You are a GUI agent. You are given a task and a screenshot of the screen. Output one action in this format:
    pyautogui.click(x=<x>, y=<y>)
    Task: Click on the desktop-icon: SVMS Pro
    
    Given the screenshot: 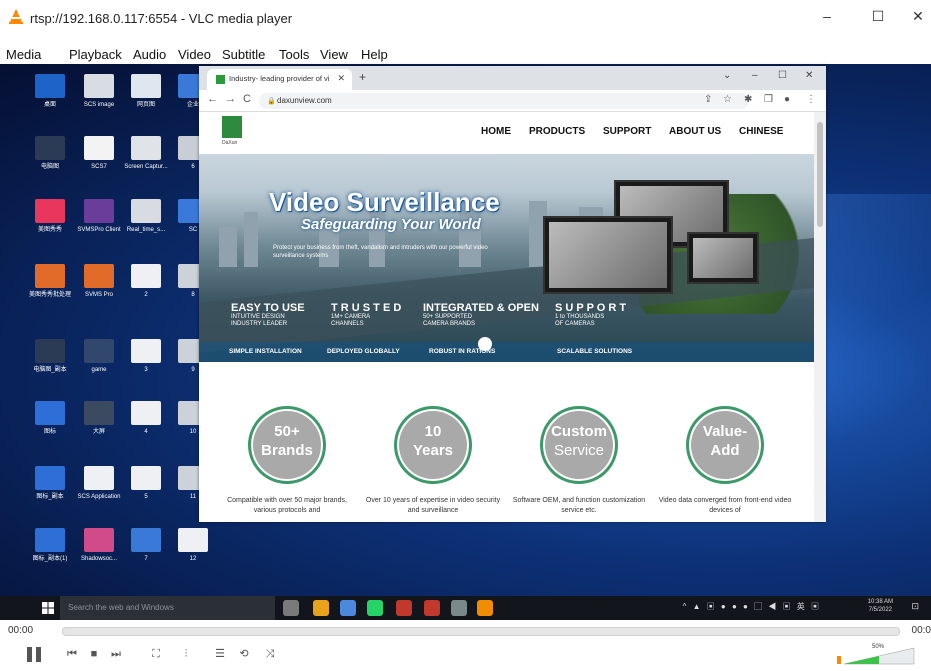 What is the action you would take?
    pyautogui.click(x=99, y=281)
    